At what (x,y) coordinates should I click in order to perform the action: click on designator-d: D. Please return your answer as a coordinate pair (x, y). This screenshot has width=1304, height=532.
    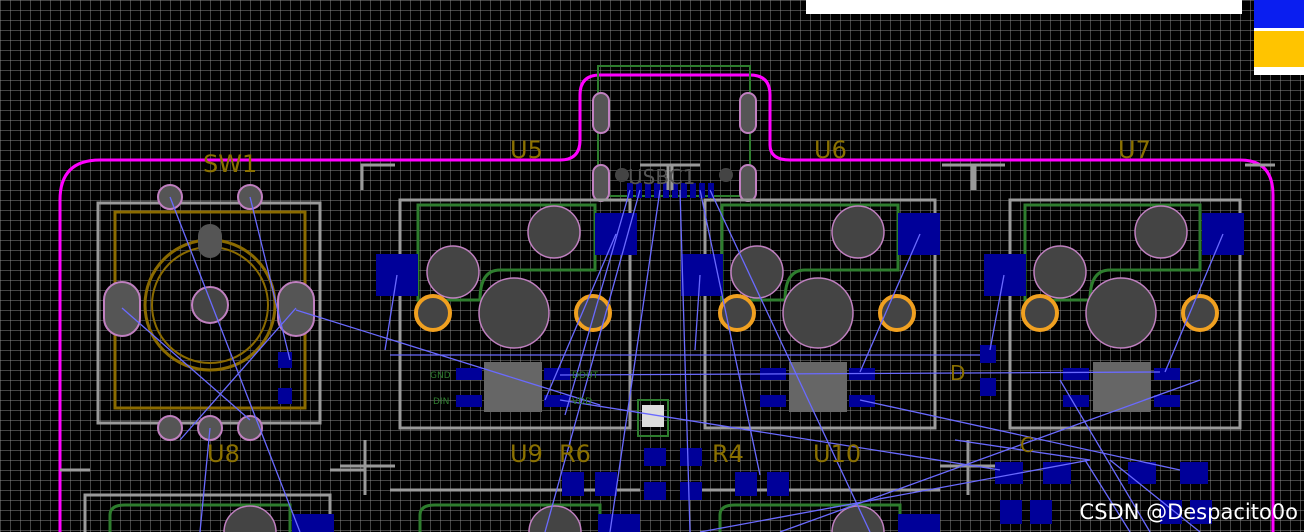
    Looking at the image, I should click on (957, 373).